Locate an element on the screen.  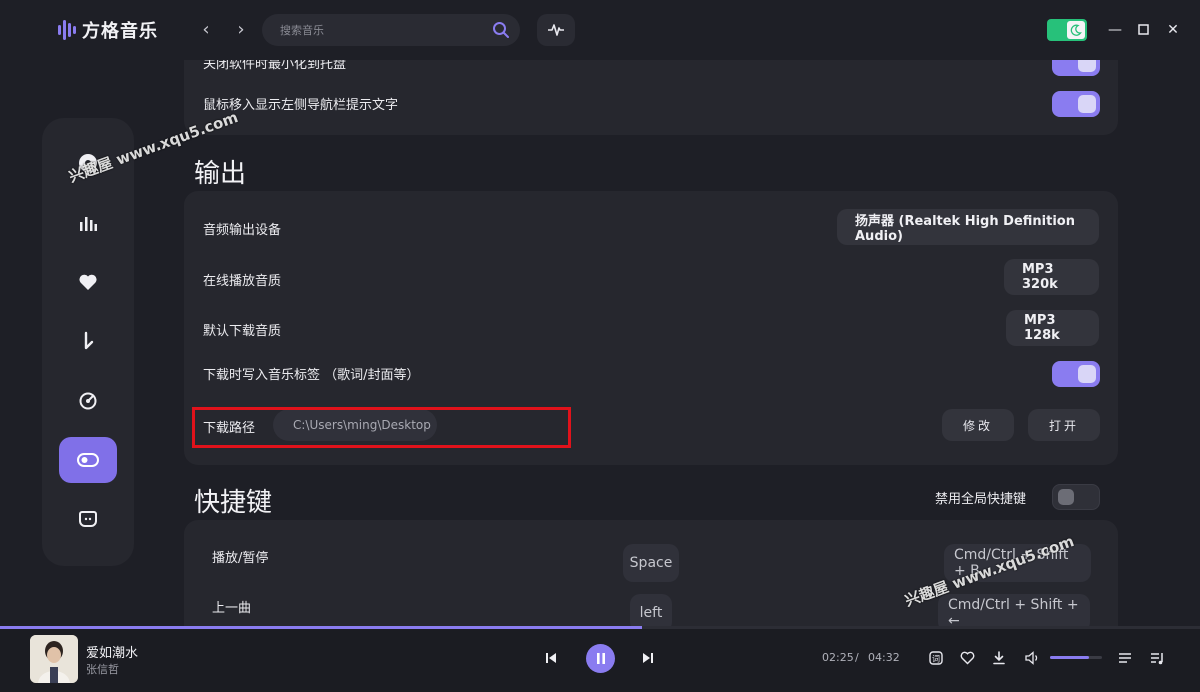
logo-bars-icon is located at coordinates (67, 30).